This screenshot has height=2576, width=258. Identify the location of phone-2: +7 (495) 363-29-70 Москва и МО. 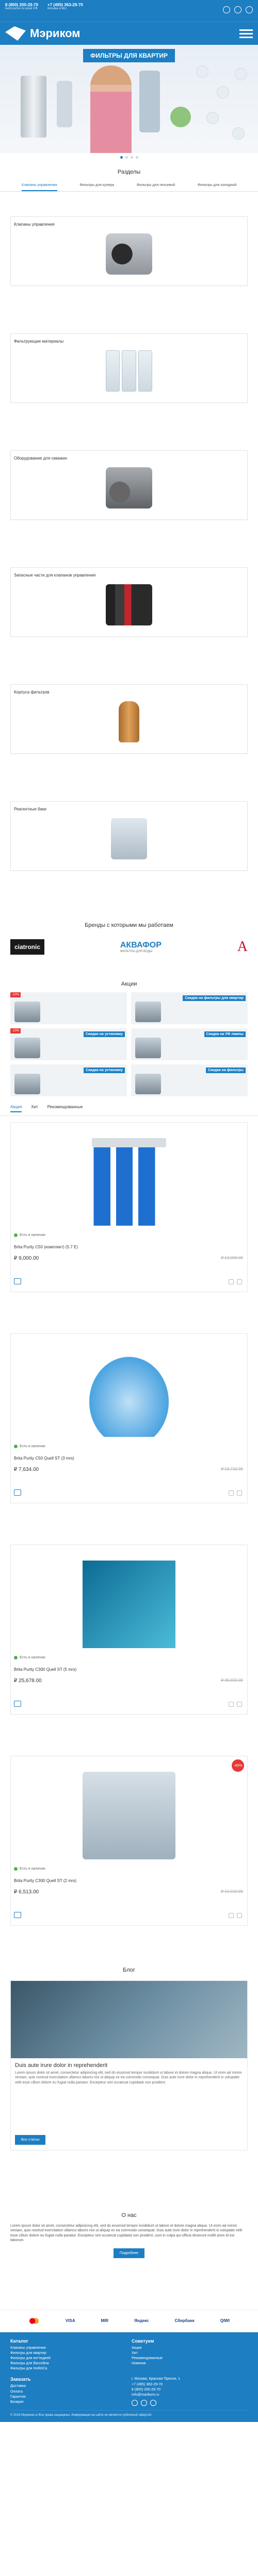
(65, 6).